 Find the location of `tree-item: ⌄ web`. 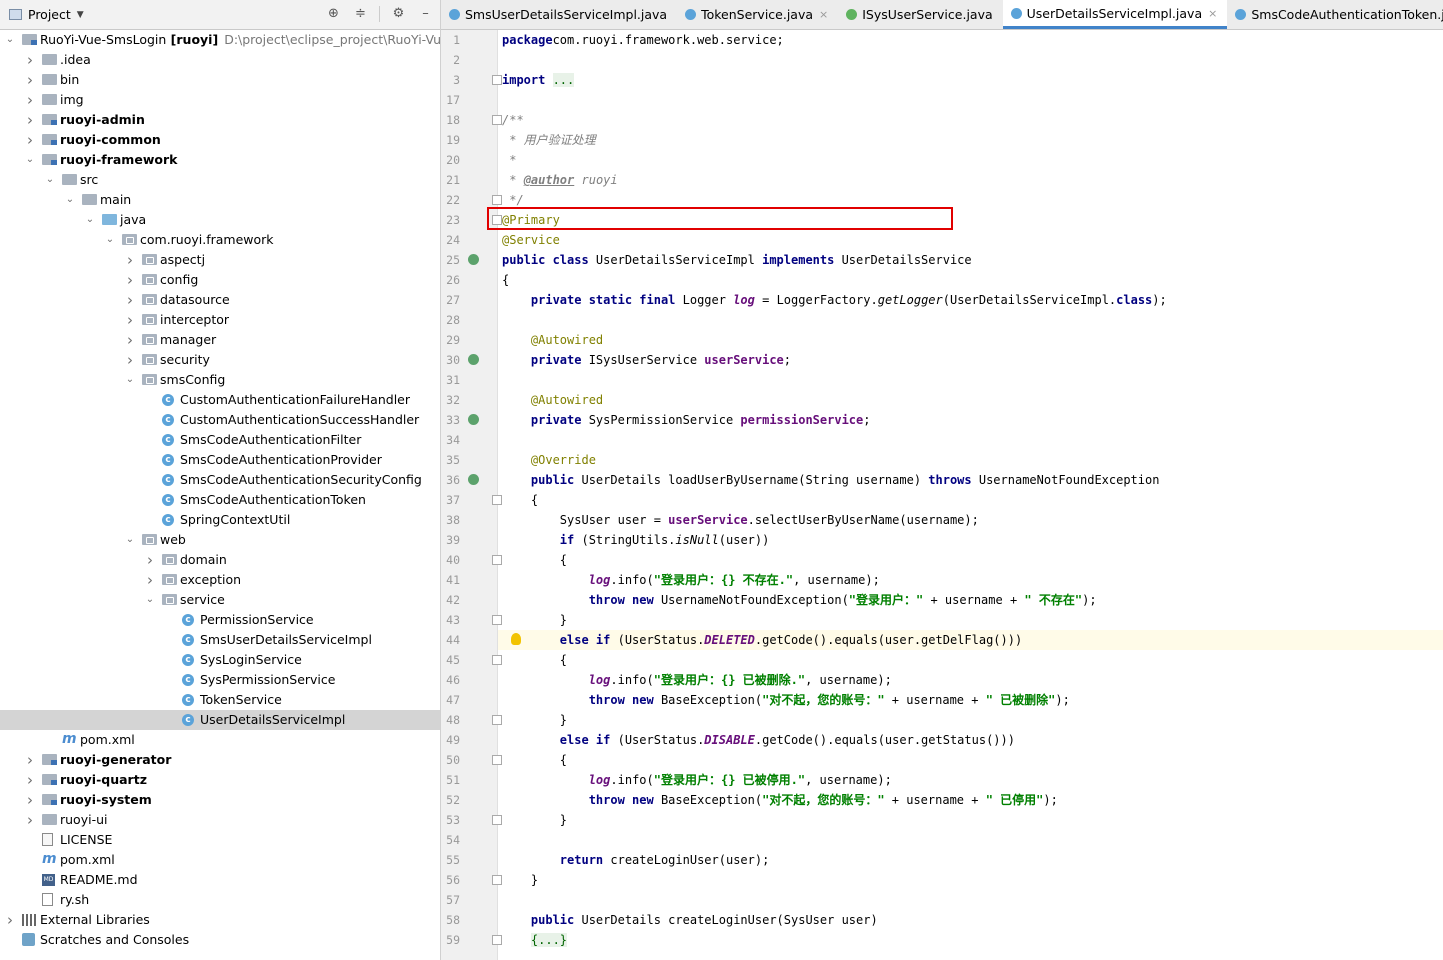

tree-item: ⌄ web is located at coordinates (220, 540).